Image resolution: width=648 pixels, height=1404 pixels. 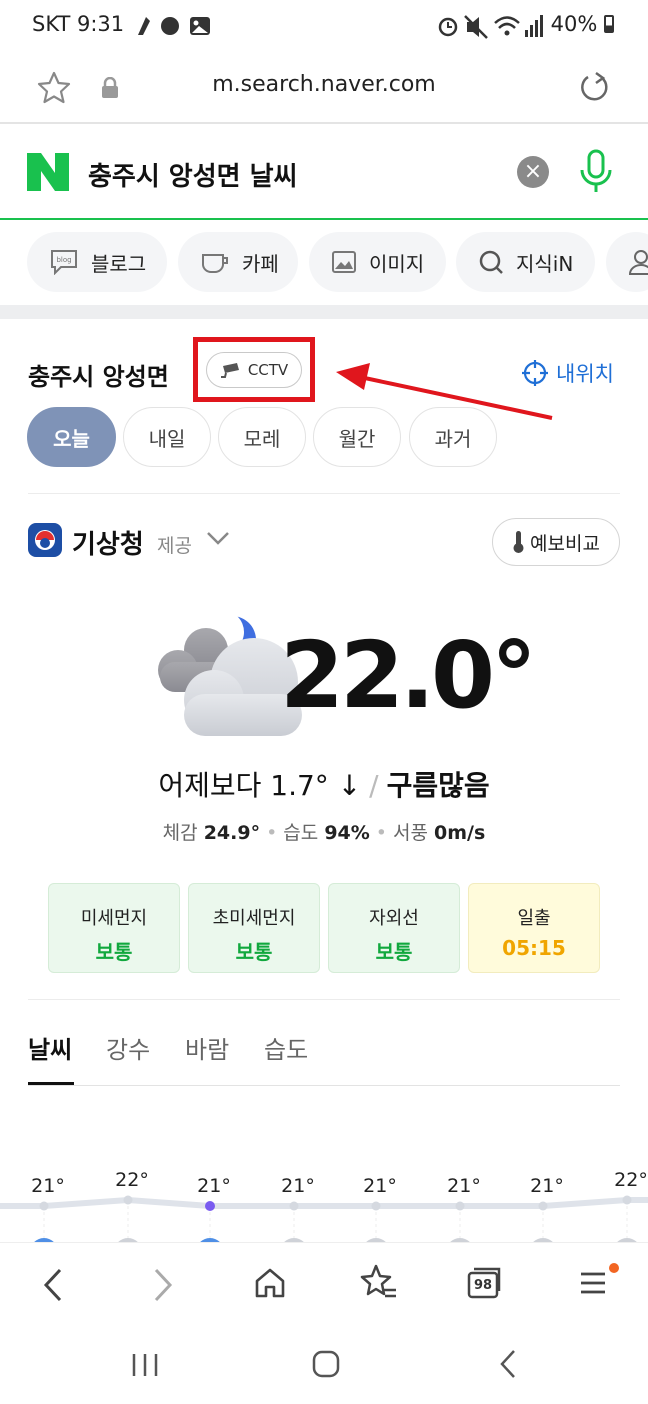 I want to click on sunrise-card: 일출 05:15, so click(x=534, y=928).